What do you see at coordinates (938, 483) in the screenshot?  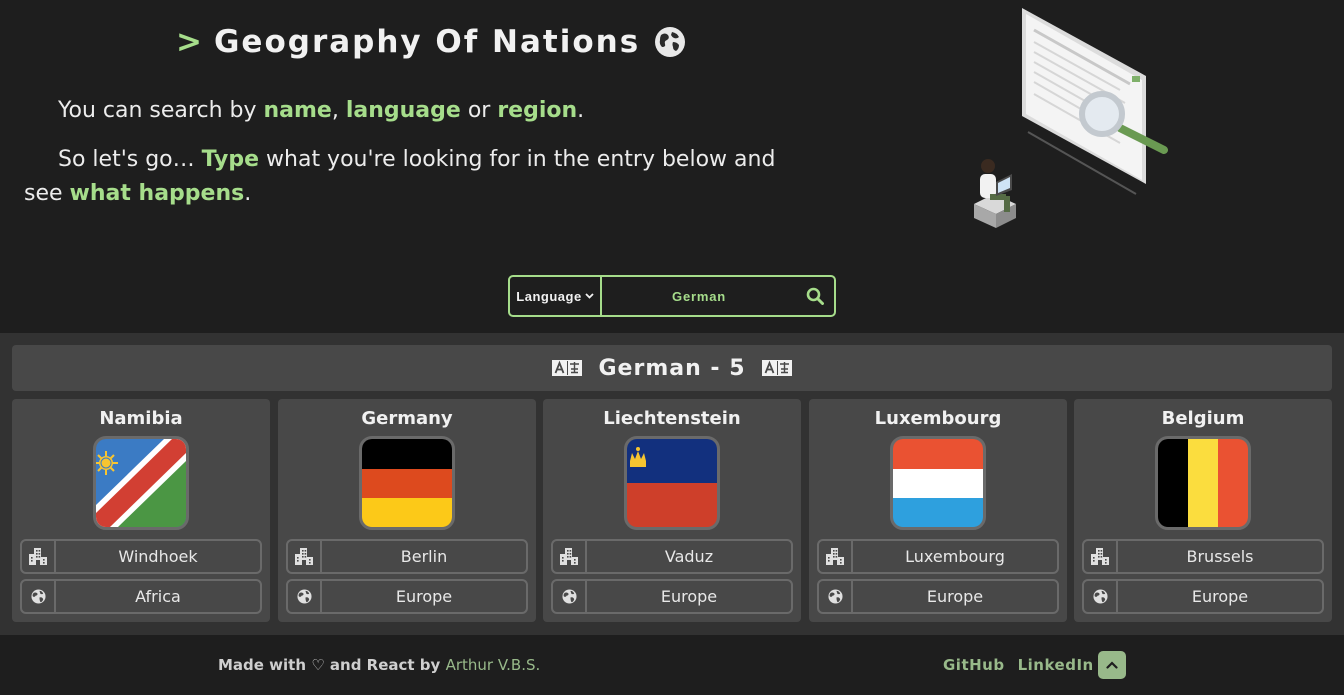 I see `flag-luxembourg` at bounding box center [938, 483].